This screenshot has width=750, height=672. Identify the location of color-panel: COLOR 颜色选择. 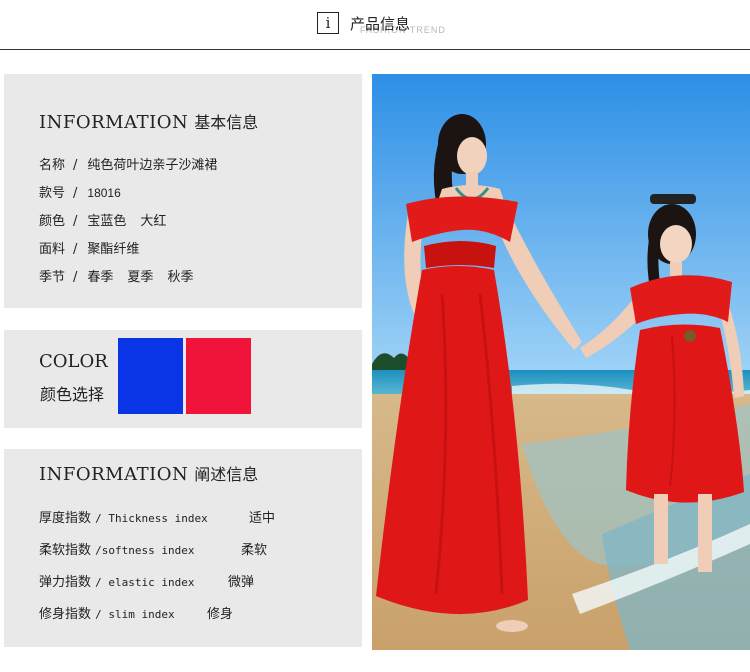
(183, 379).